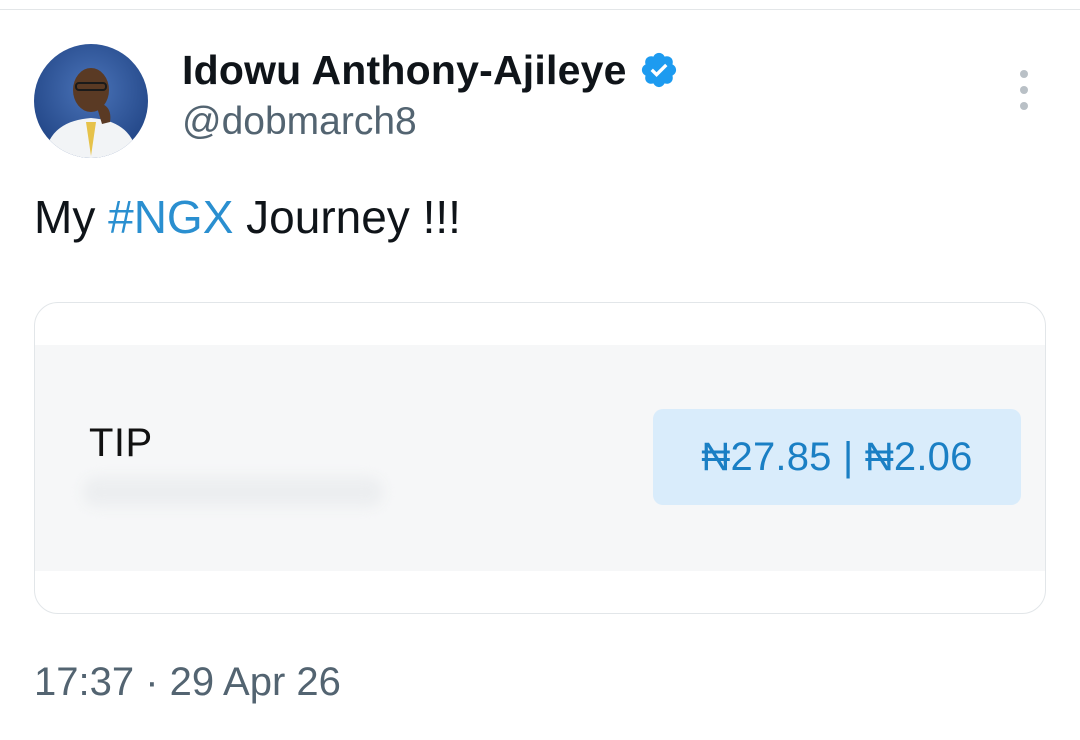  Describe the element at coordinates (71, 217) in the screenshot. I see `tweet-text-prefix: My` at that location.